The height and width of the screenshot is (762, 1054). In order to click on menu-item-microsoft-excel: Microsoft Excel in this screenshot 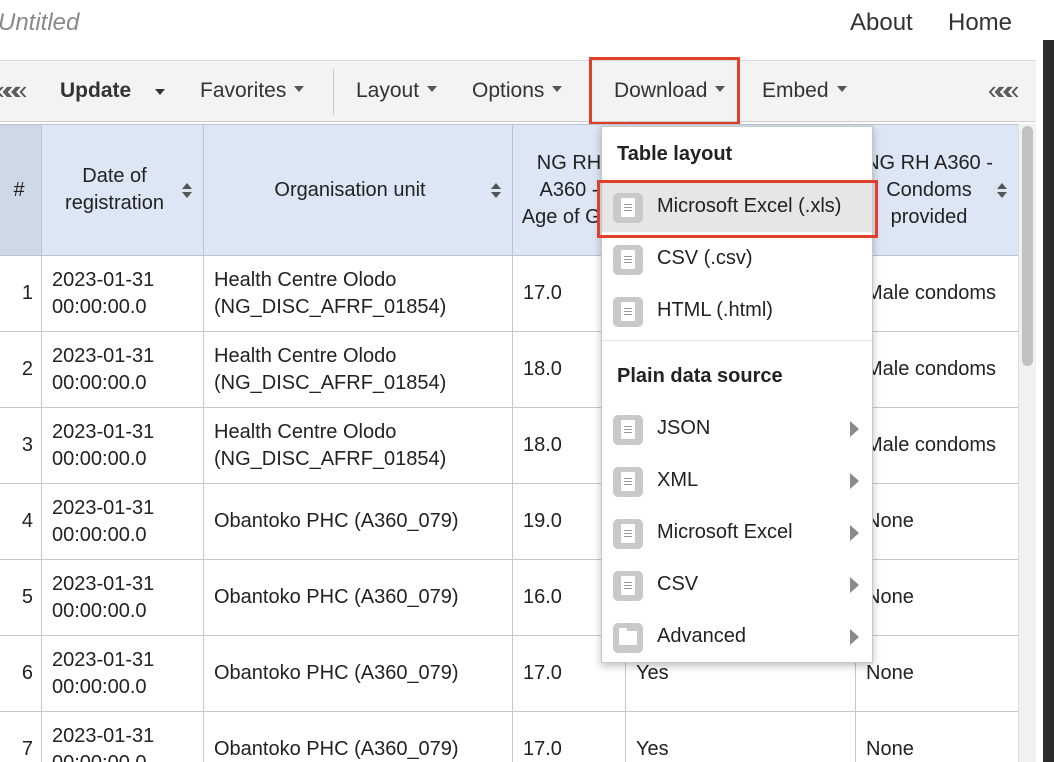, I will do `click(737, 533)`.